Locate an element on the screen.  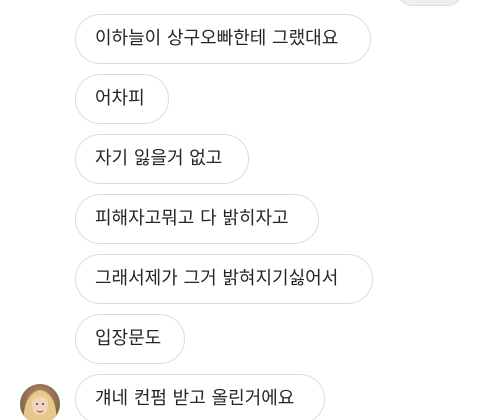
message-bubble: 자기 잃을거 없고 is located at coordinates (162, 159).